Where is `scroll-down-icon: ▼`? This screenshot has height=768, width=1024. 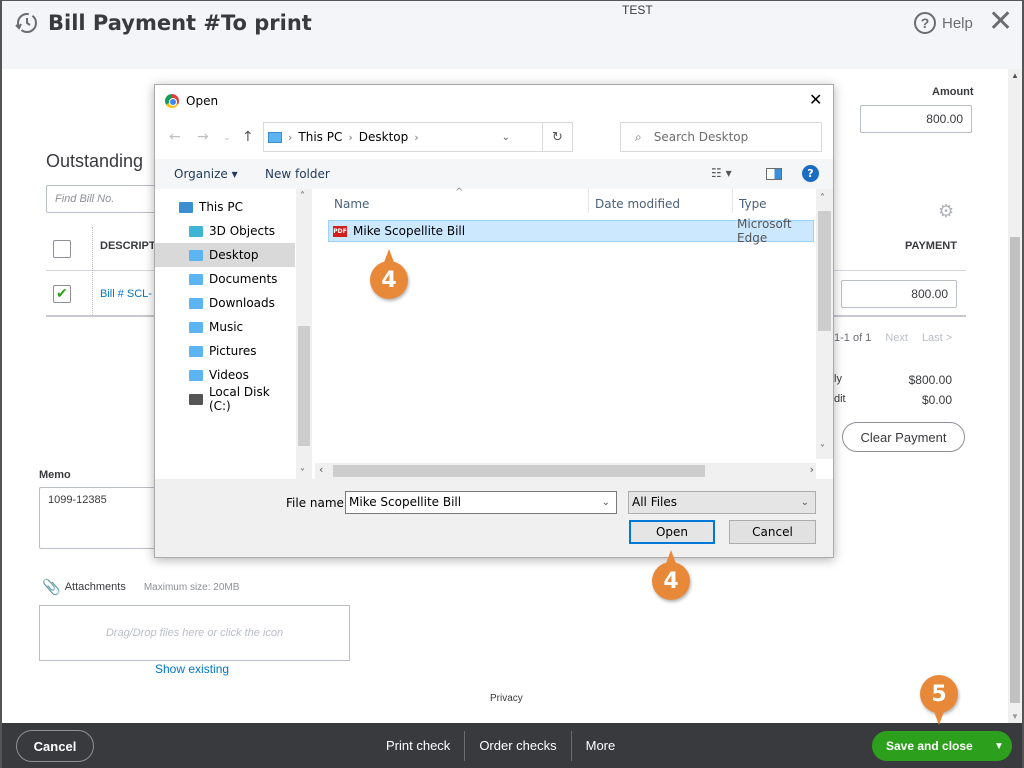
scroll-down-icon: ▼ is located at coordinates (1015, 716).